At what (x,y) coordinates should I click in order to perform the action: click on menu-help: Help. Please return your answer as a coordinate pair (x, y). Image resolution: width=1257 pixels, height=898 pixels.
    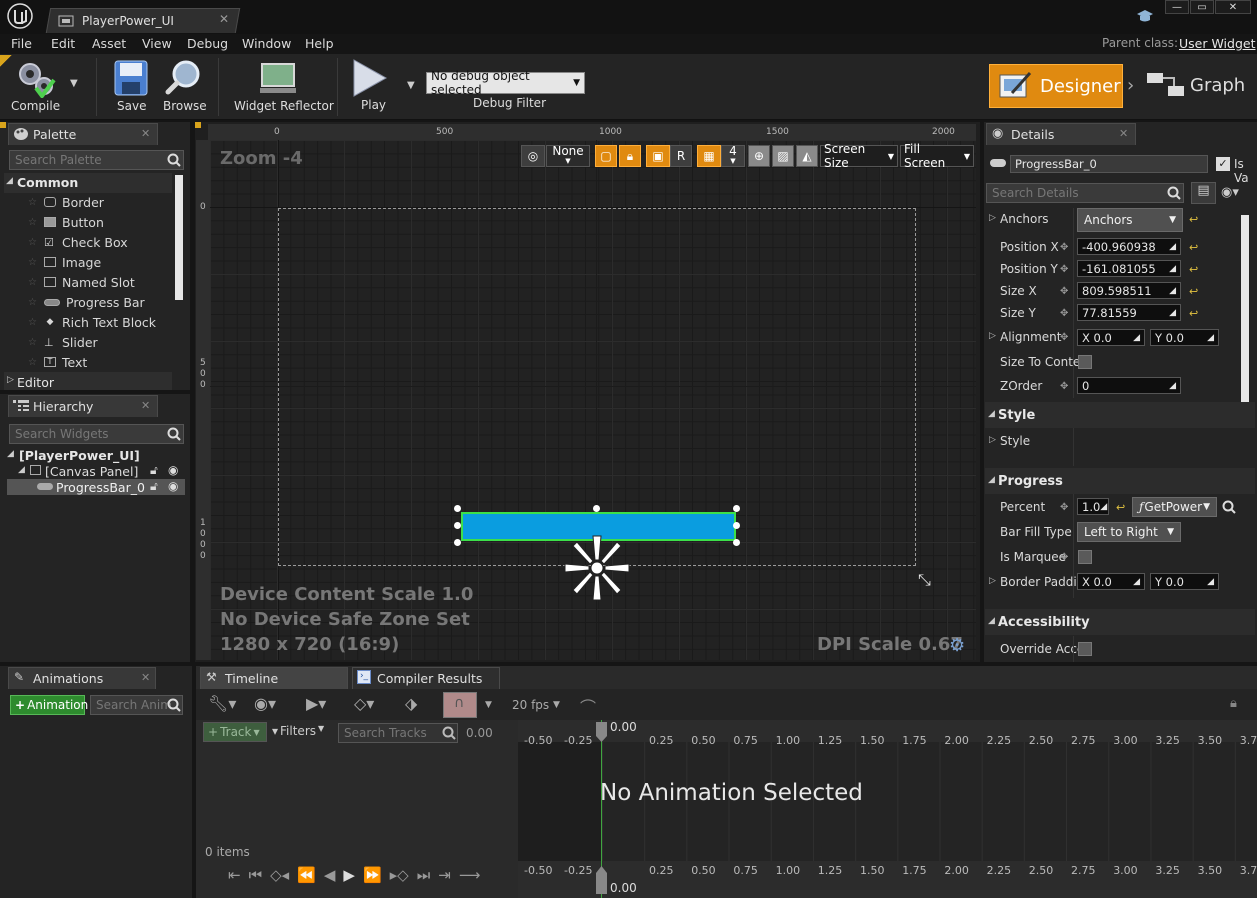
    Looking at the image, I should click on (319, 43).